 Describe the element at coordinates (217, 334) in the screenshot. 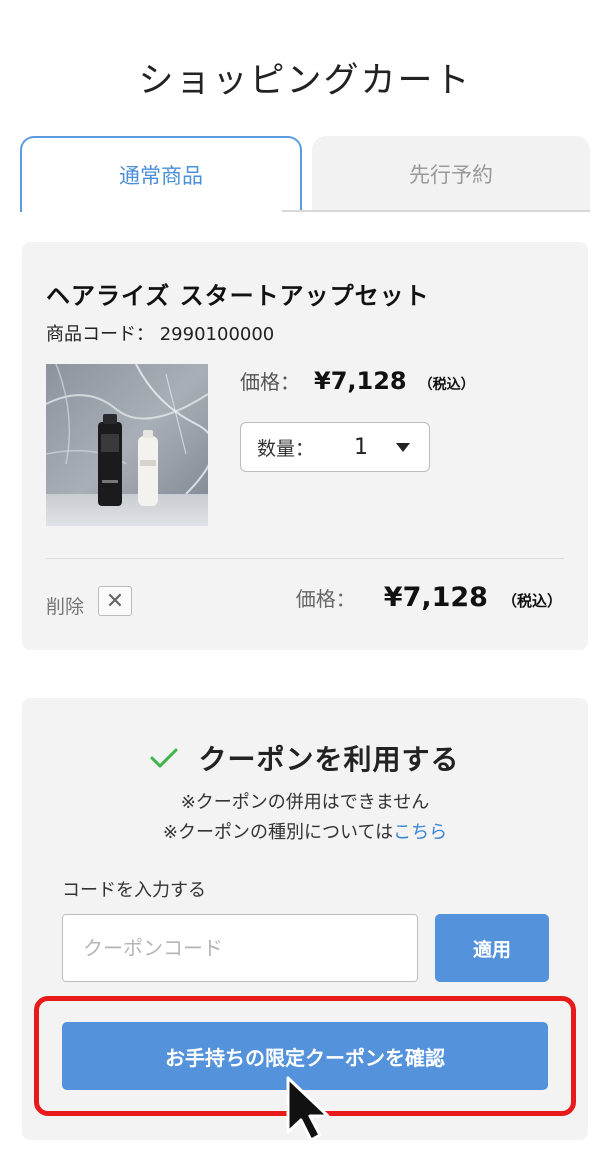

I see `product-code-value: 2990100000` at that location.